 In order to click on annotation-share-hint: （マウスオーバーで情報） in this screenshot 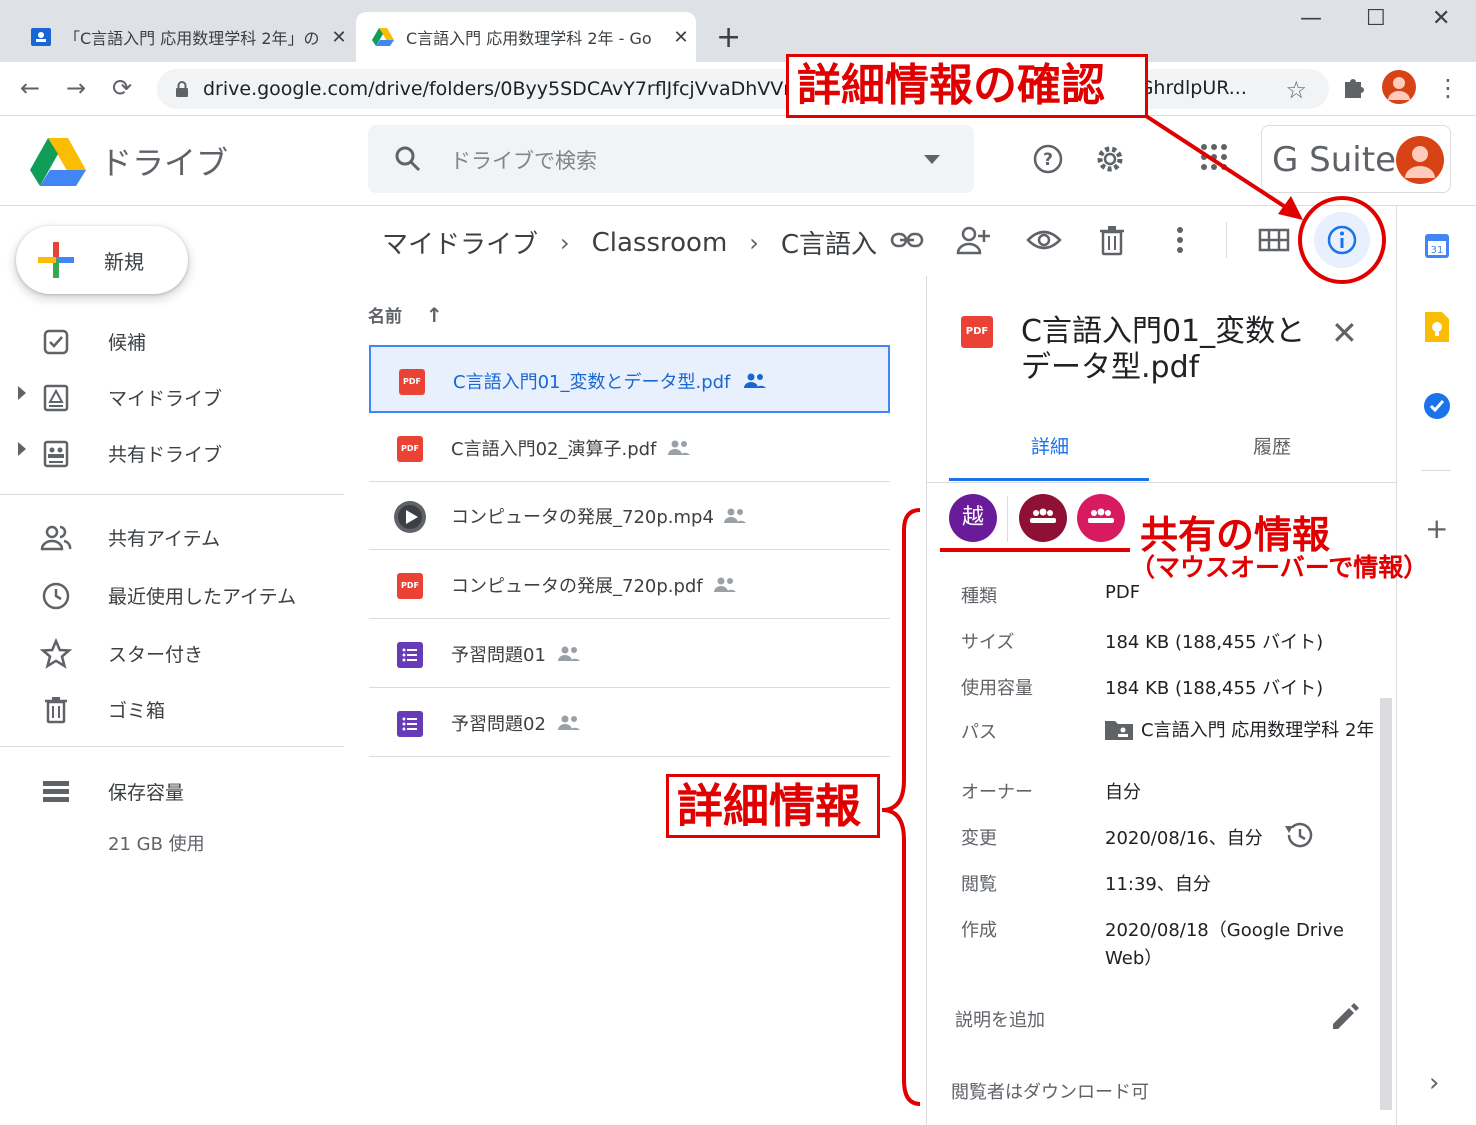, I will do `click(1279, 567)`.